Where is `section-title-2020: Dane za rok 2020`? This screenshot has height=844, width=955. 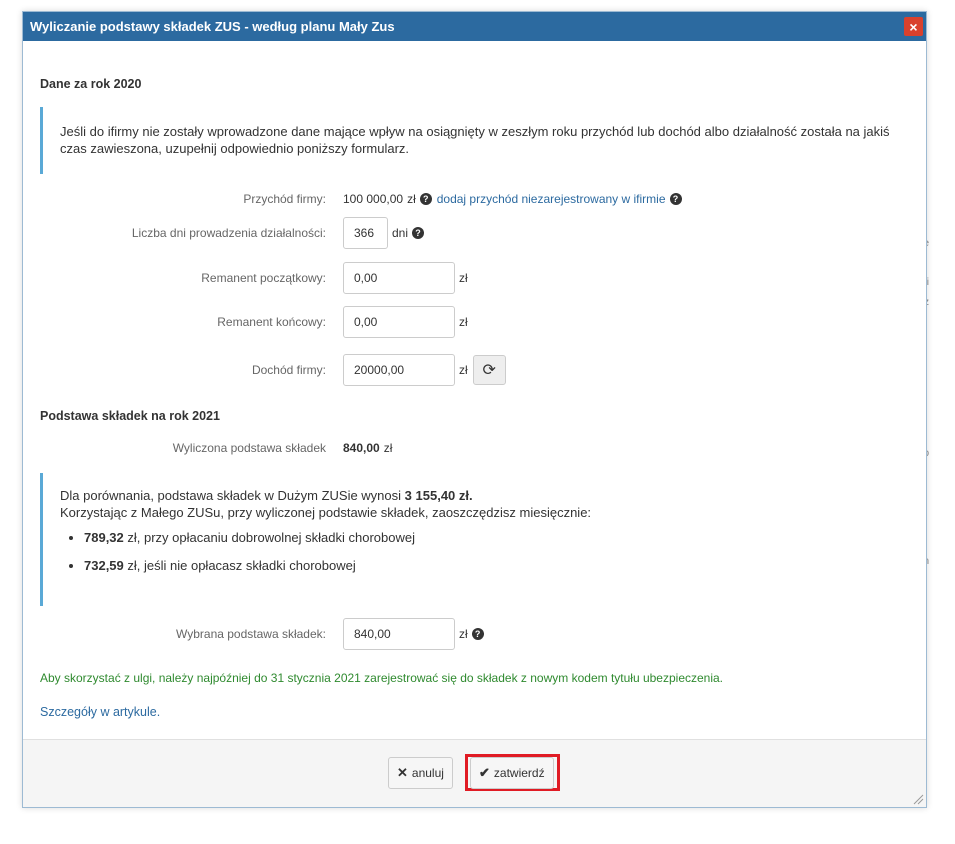 section-title-2020: Dane za rok 2020 is located at coordinates (91, 84).